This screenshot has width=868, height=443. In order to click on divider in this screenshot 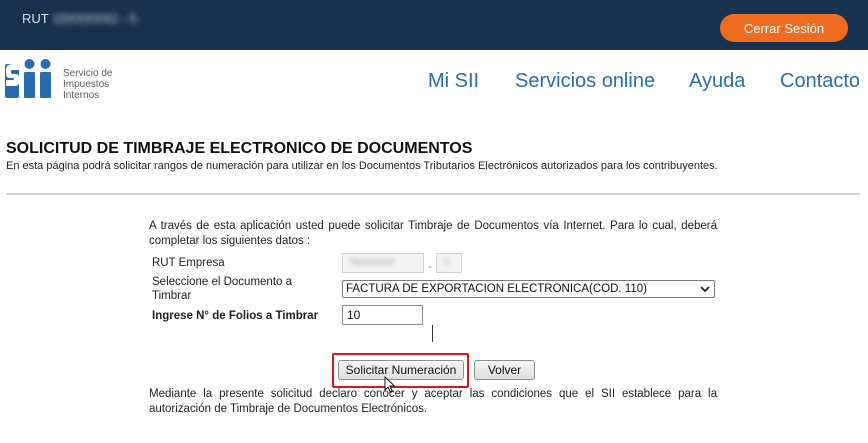, I will do `click(433, 194)`.